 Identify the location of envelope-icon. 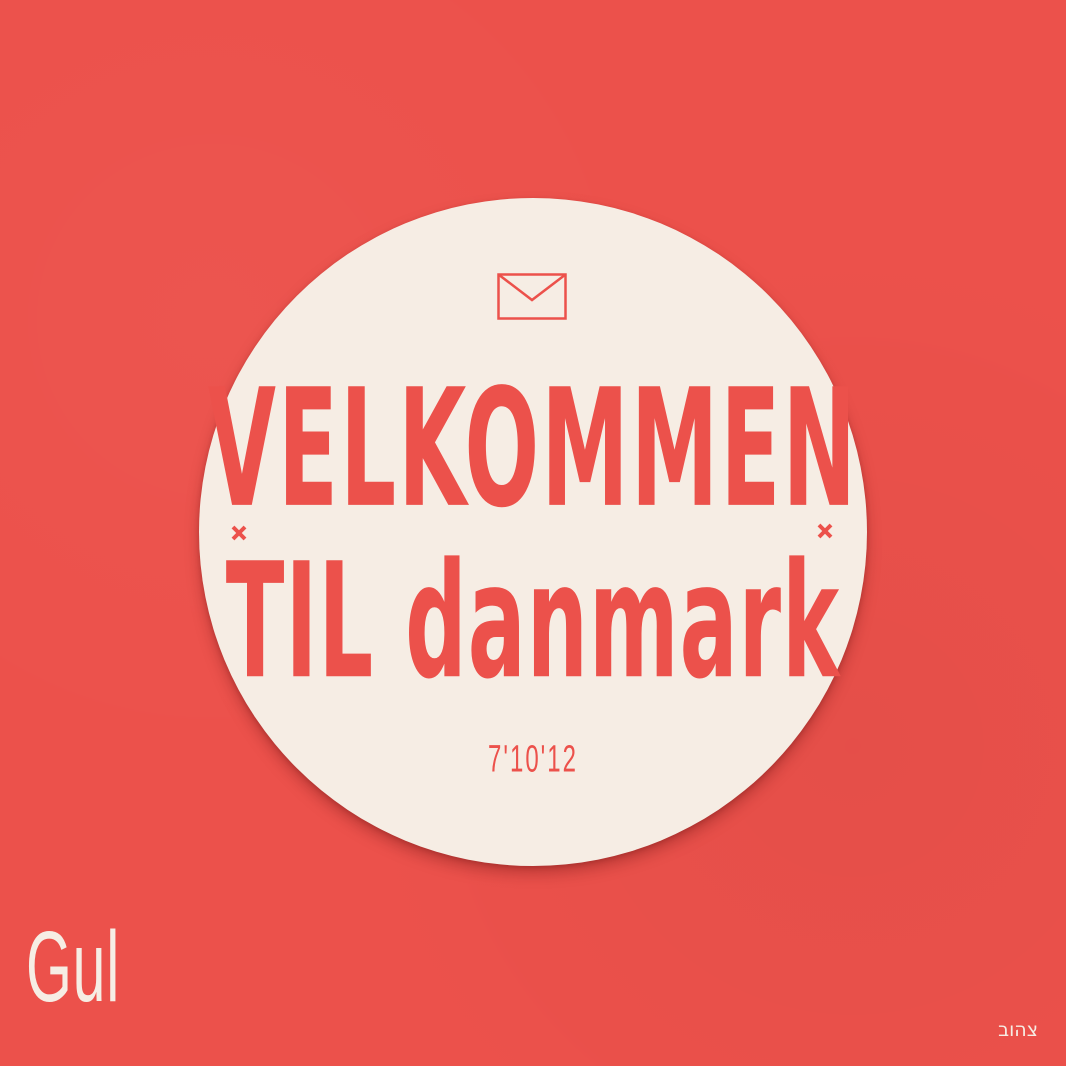
(532, 296).